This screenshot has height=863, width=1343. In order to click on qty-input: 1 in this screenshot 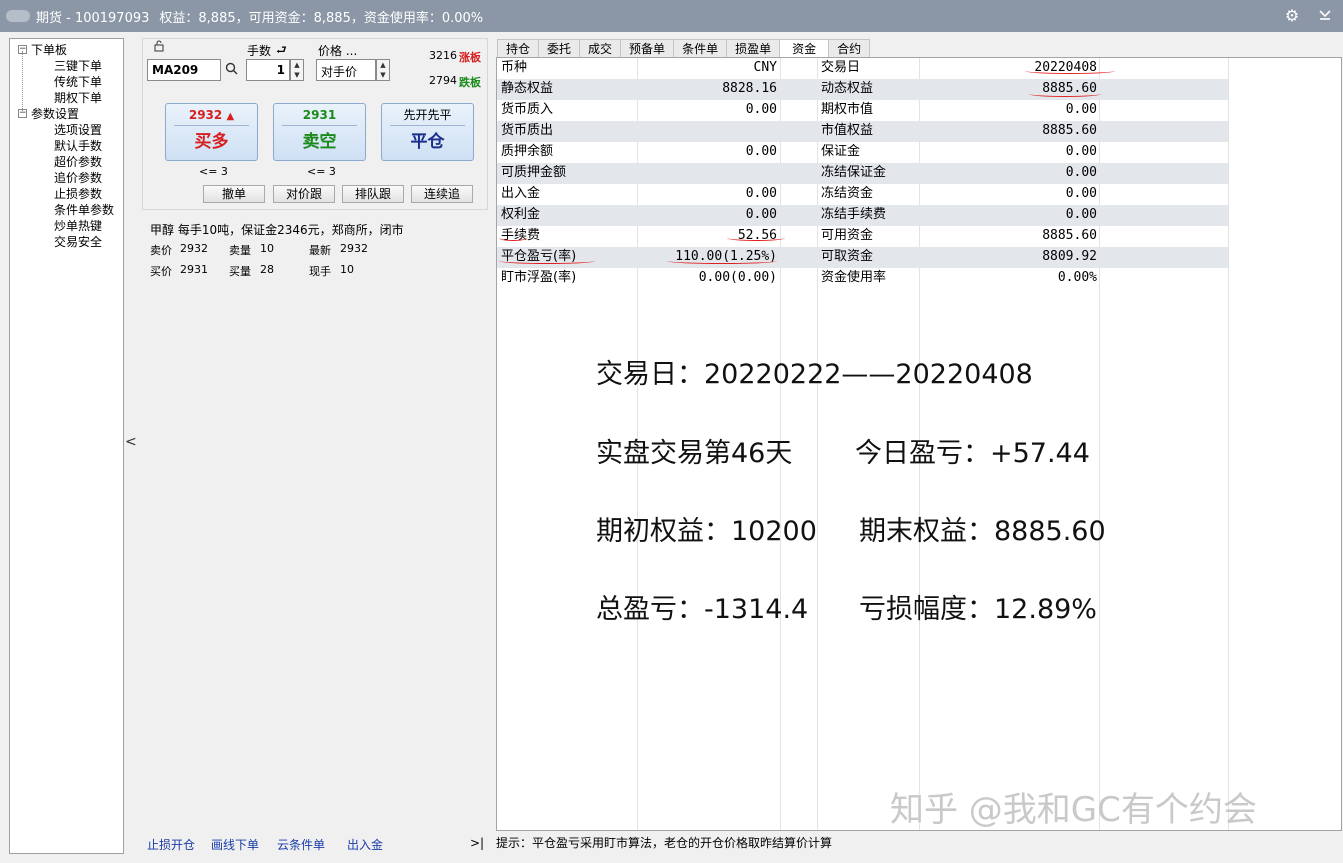, I will do `click(268, 70)`.